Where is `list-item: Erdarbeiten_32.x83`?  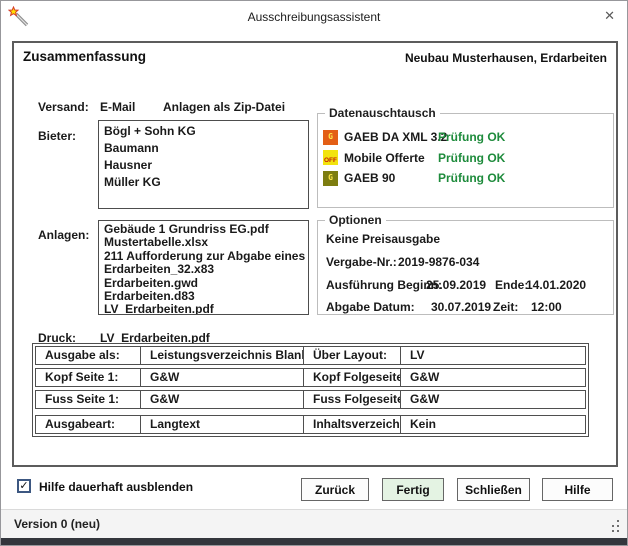
list-item: Erdarbeiten_32.x83 is located at coordinates (203, 269).